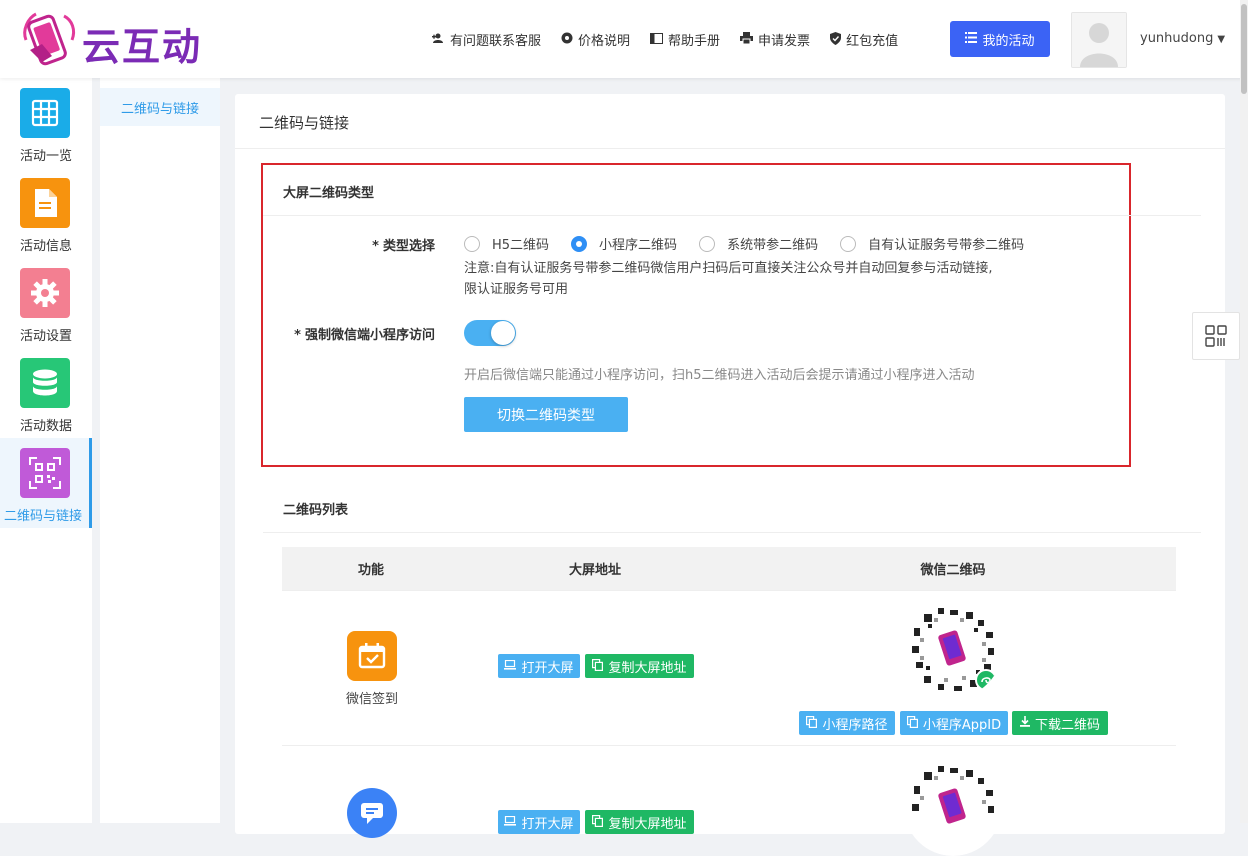  What do you see at coordinates (490, 333) in the screenshot?
I see `force-miniprogram-toggle` at bounding box center [490, 333].